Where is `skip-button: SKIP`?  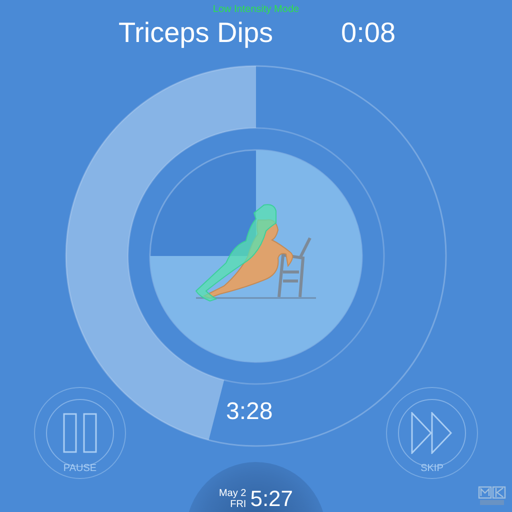 skip-button: SKIP is located at coordinates (432, 433).